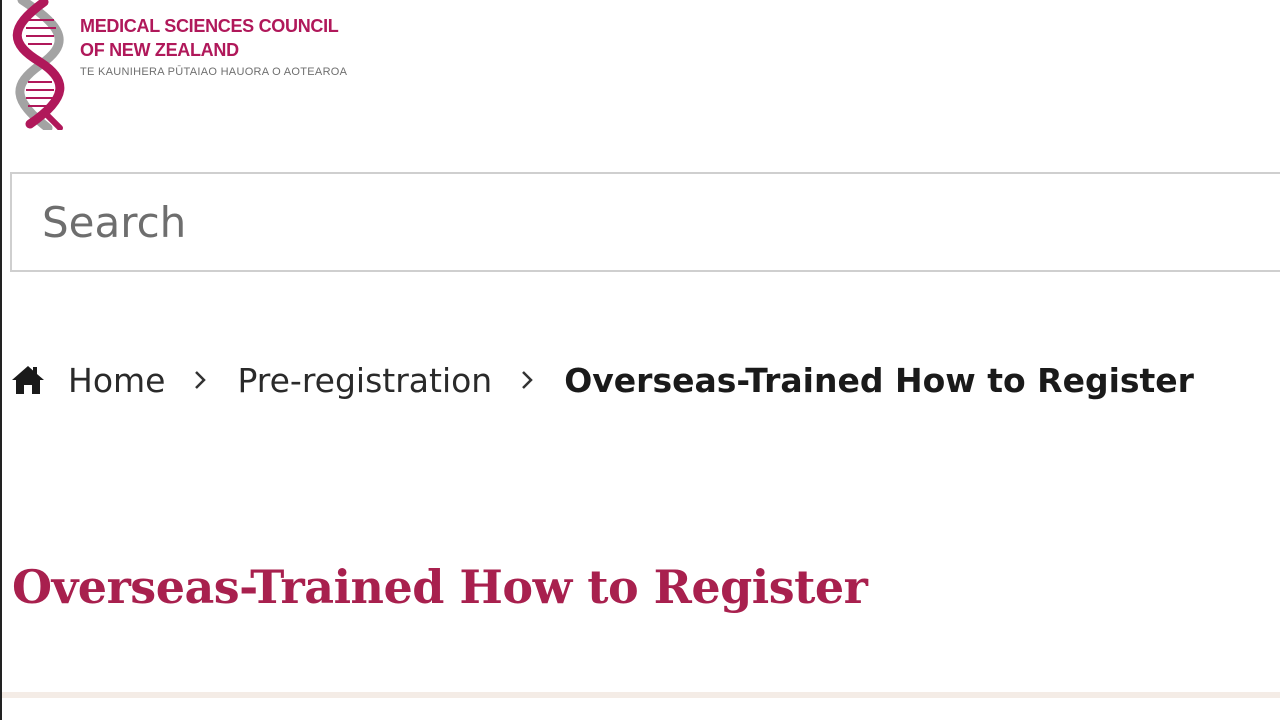 This screenshot has width=1280, height=720. I want to click on search-input, so click(646, 222).